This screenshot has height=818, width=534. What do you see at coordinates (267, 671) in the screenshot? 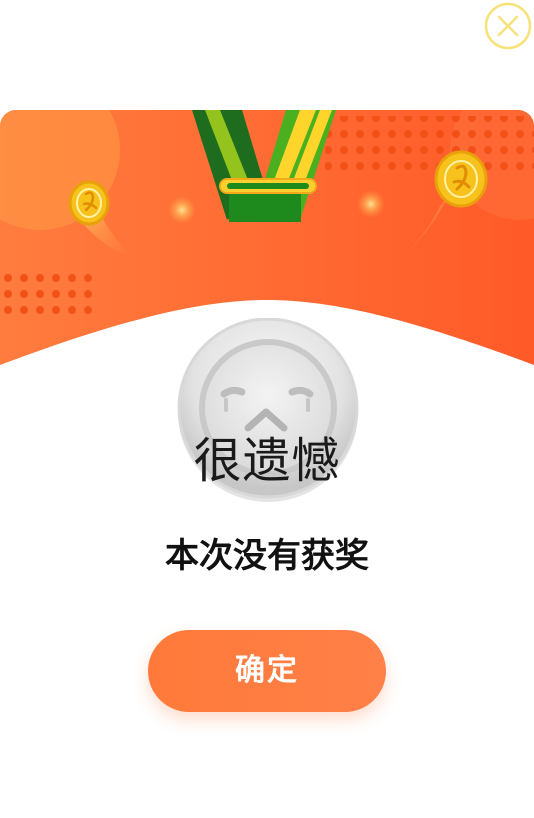
I see `confirm-button: 确定` at bounding box center [267, 671].